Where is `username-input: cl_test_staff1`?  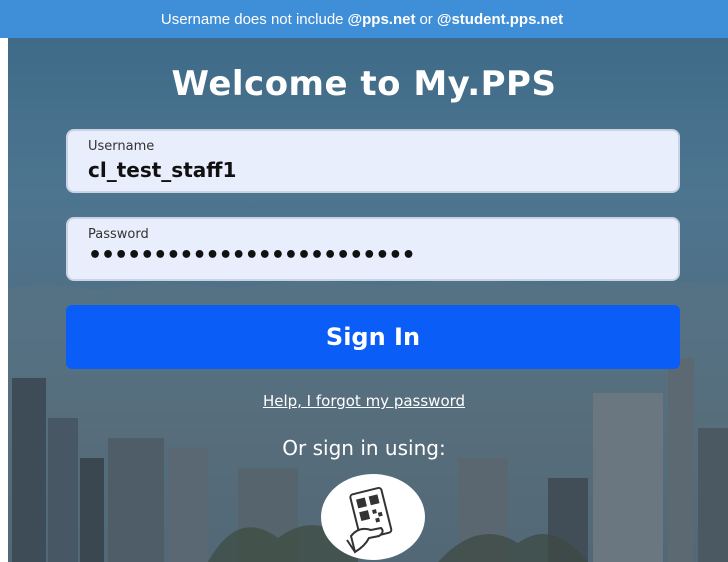 username-input: cl_test_staff1 is located at coordinates (162, 170).